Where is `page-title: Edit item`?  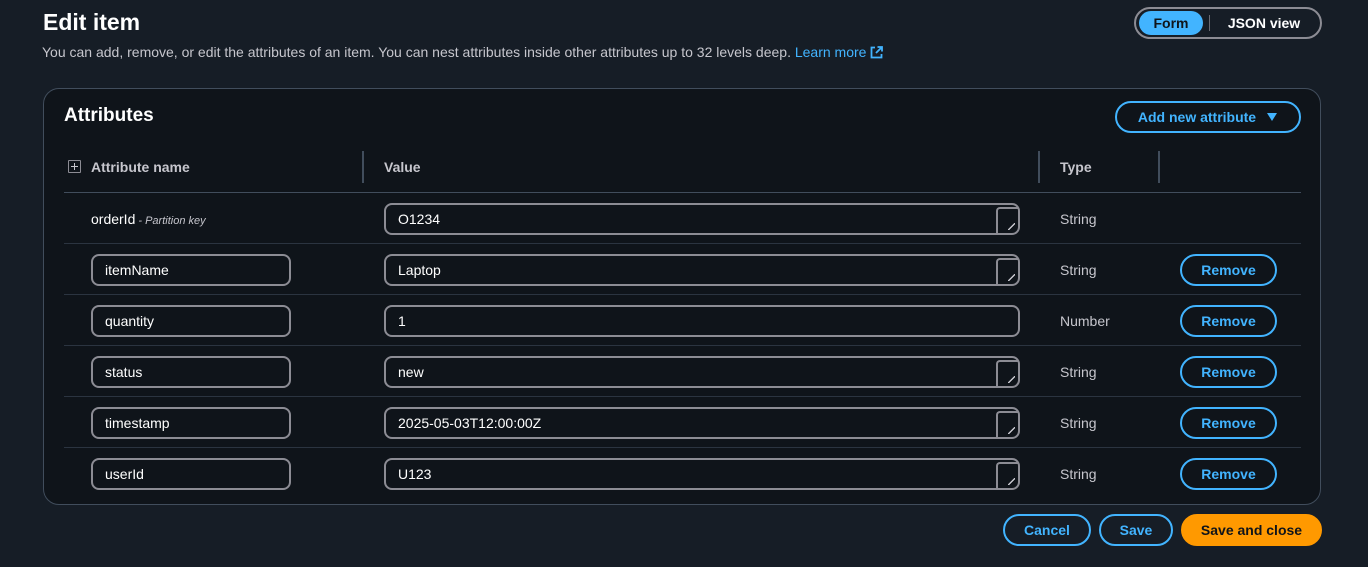
page-title: Edit item is located at coordinates (92, 22).